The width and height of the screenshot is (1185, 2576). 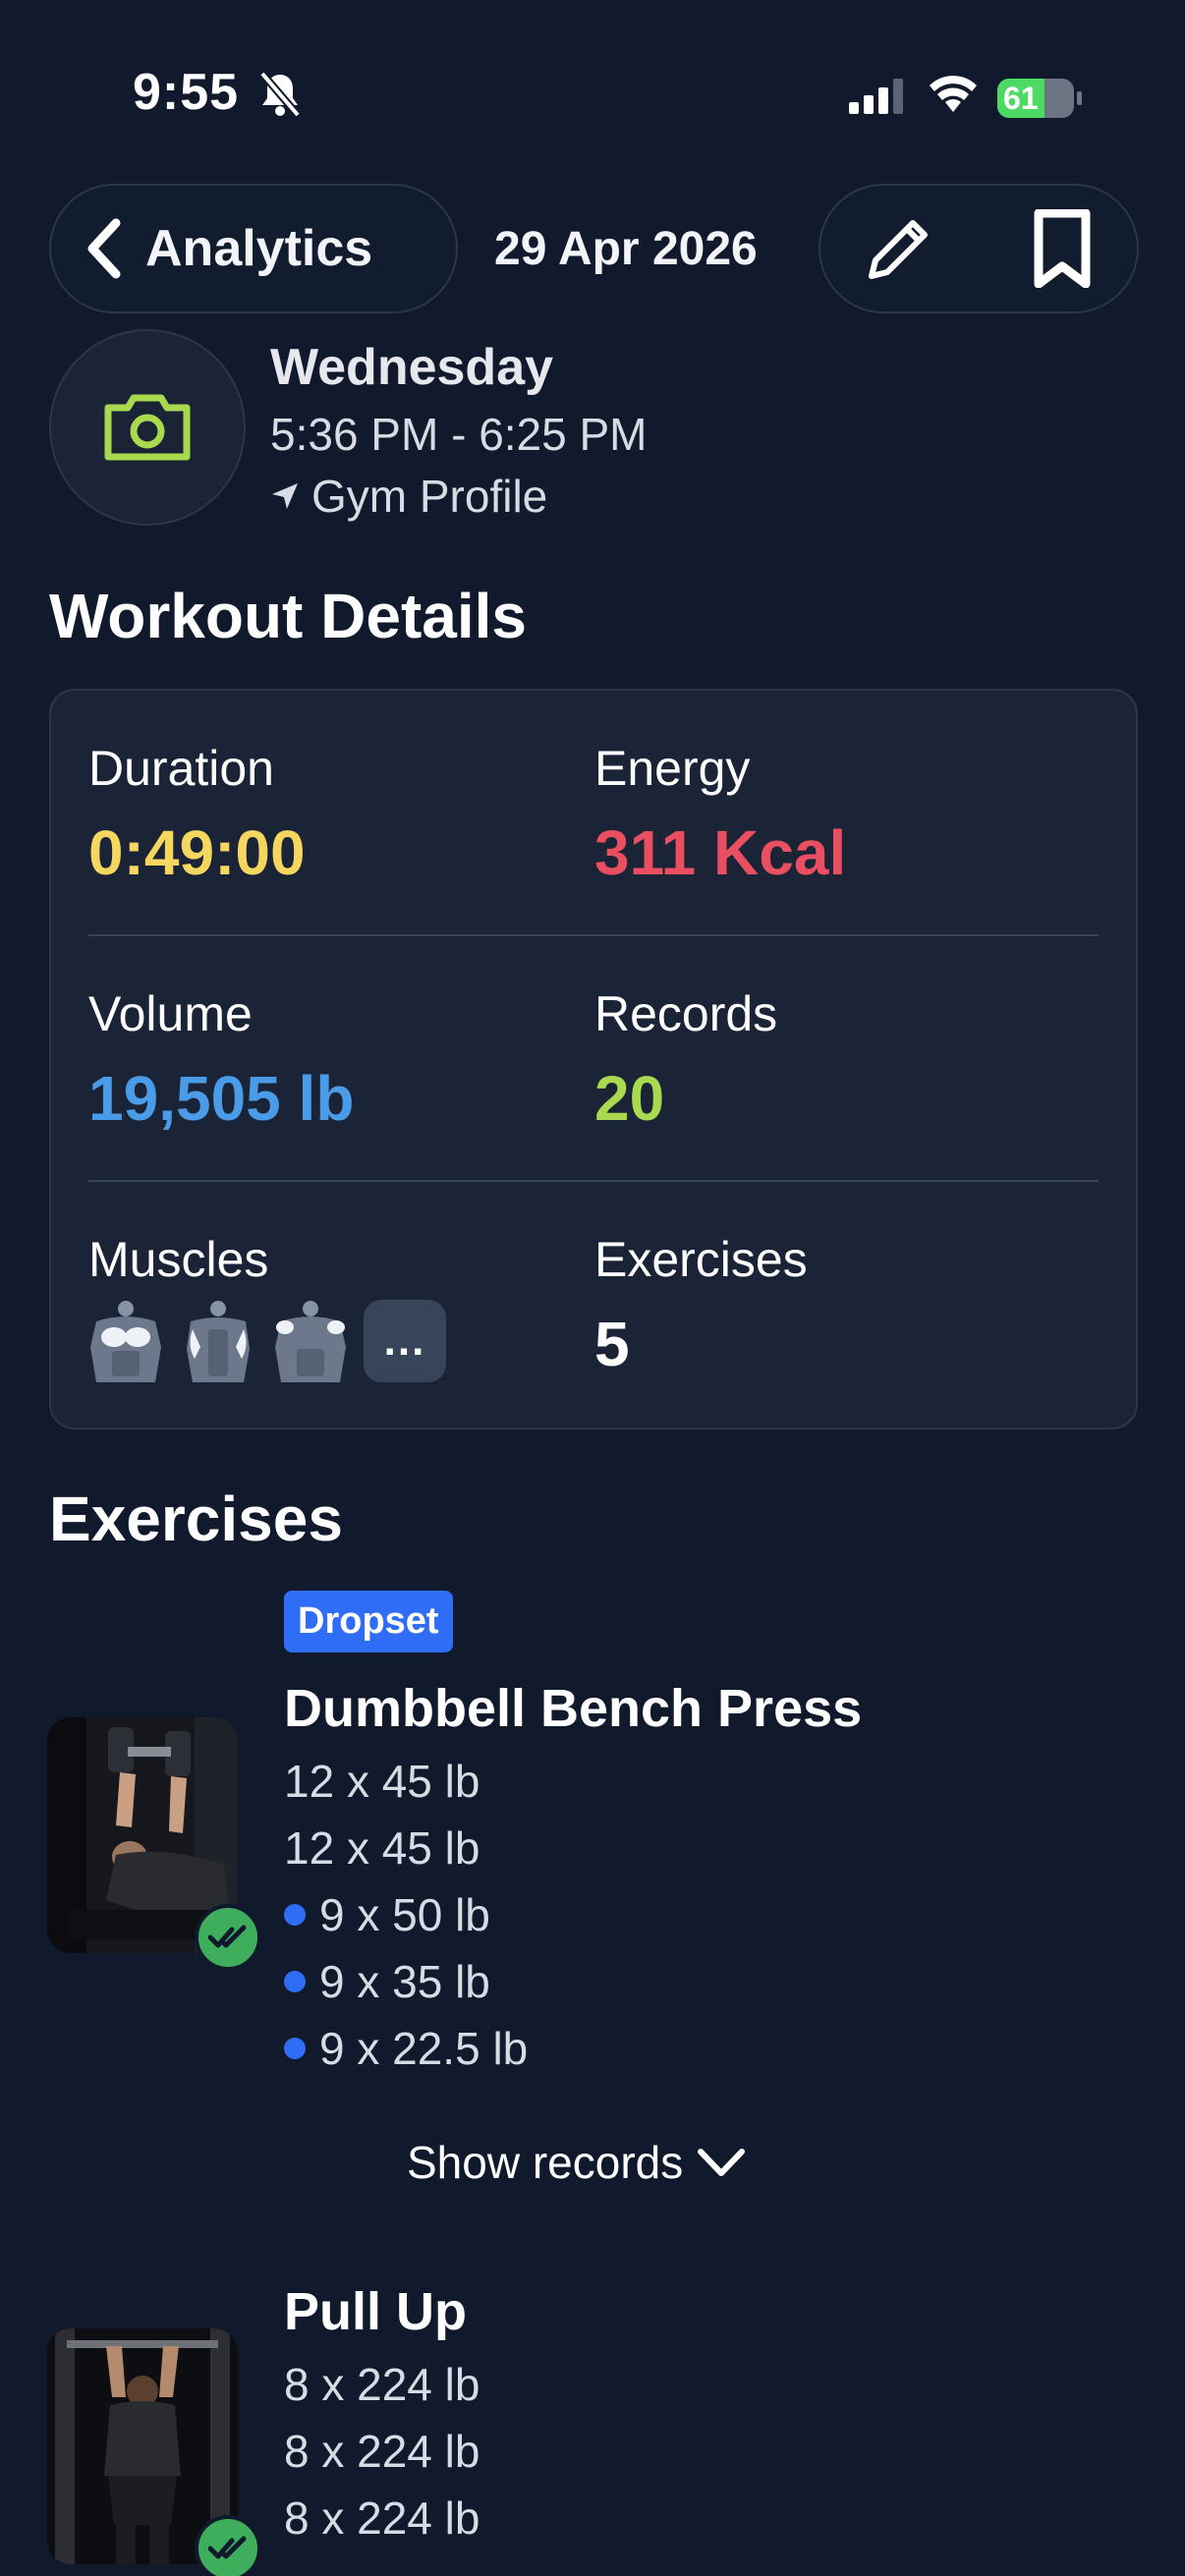 I want to click on edit-button, so click(x=899, y=248).